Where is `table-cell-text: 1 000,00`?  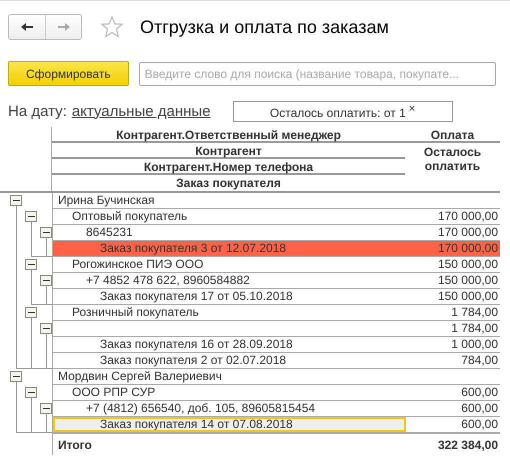 table-cell-text: 1 000,00 is located at coordinates (474, 344).